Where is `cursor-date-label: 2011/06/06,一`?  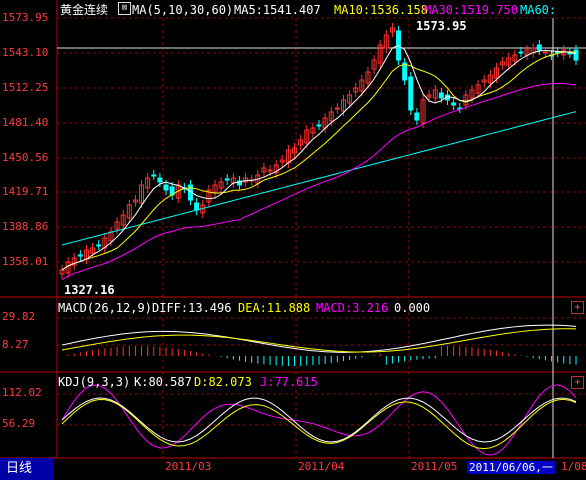 cursor-date-label: 2011/06/06,一 is located at coordinates (511, 467).